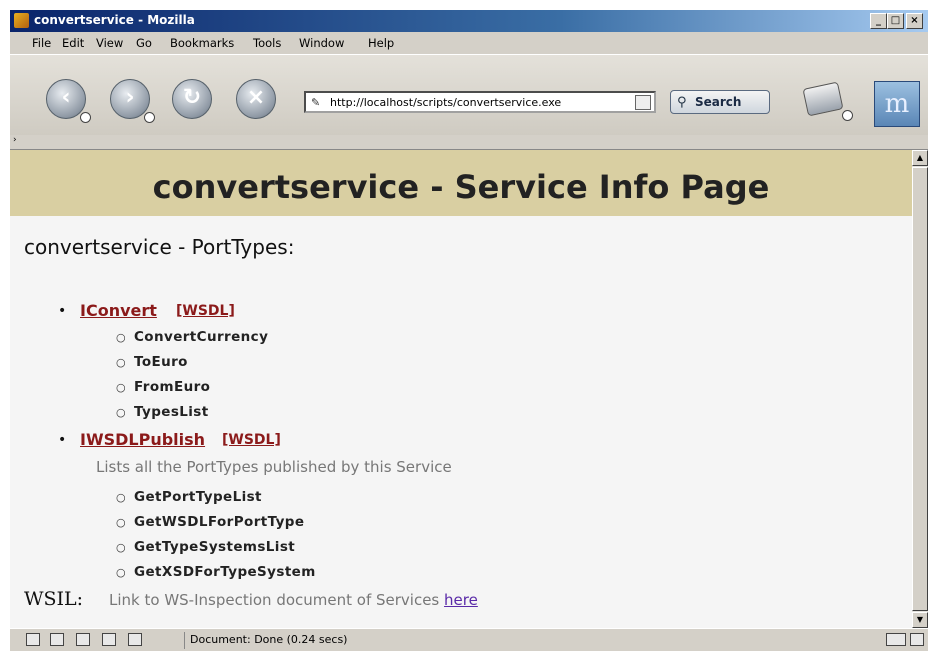  Describe the element at coordinates (109, 43) in the screenshot. I see `menu-view: View` at that location.